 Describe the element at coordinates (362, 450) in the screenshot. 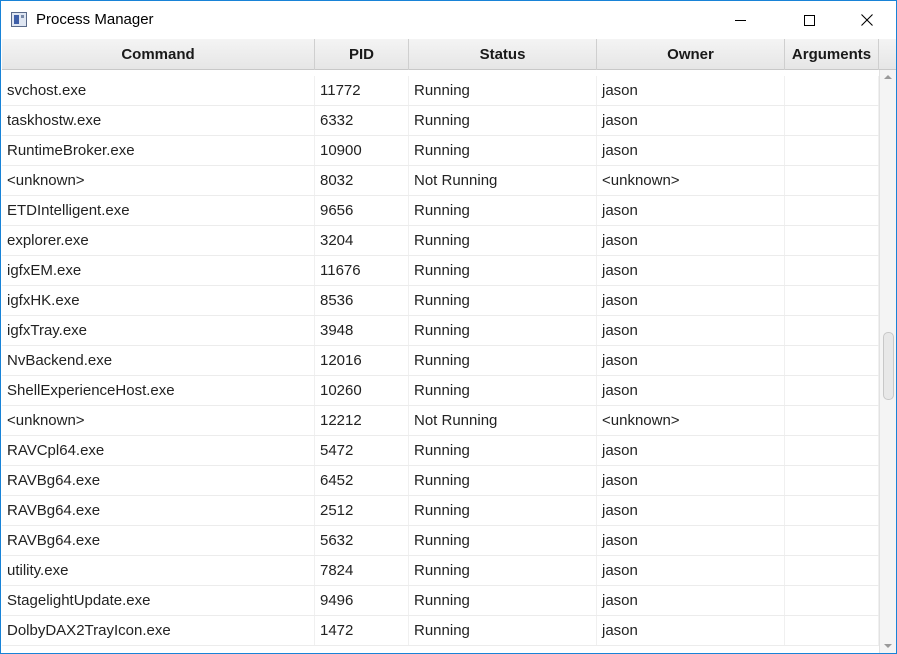

I see `cell-pid: 5472` at that location.